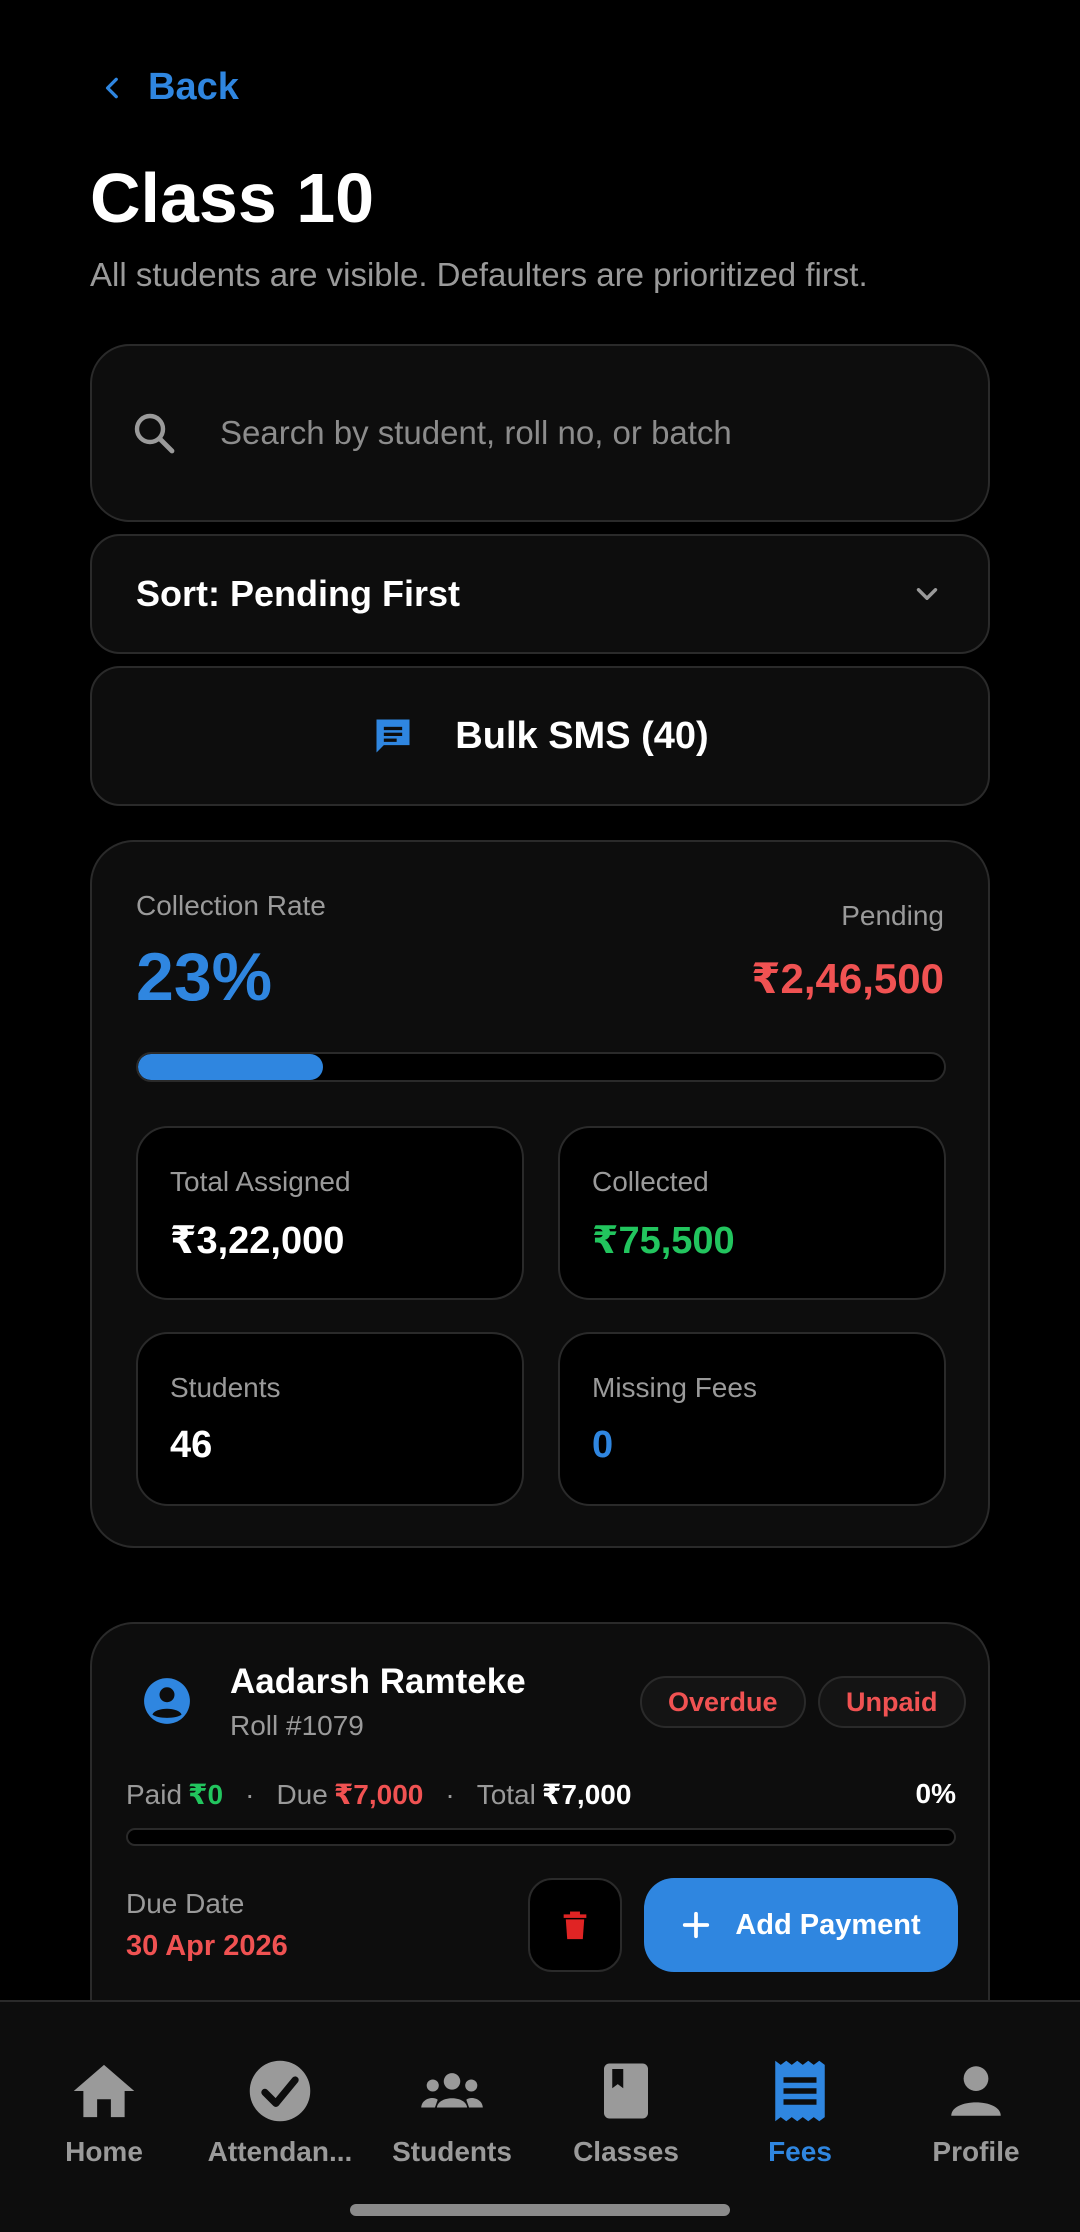 The height and width of the screenshot is (2232, 1080). What do you see at coordinates (231, 1067) in the screenshot?
I see `collection-progress-fill` at bounding box center [231, 1067].